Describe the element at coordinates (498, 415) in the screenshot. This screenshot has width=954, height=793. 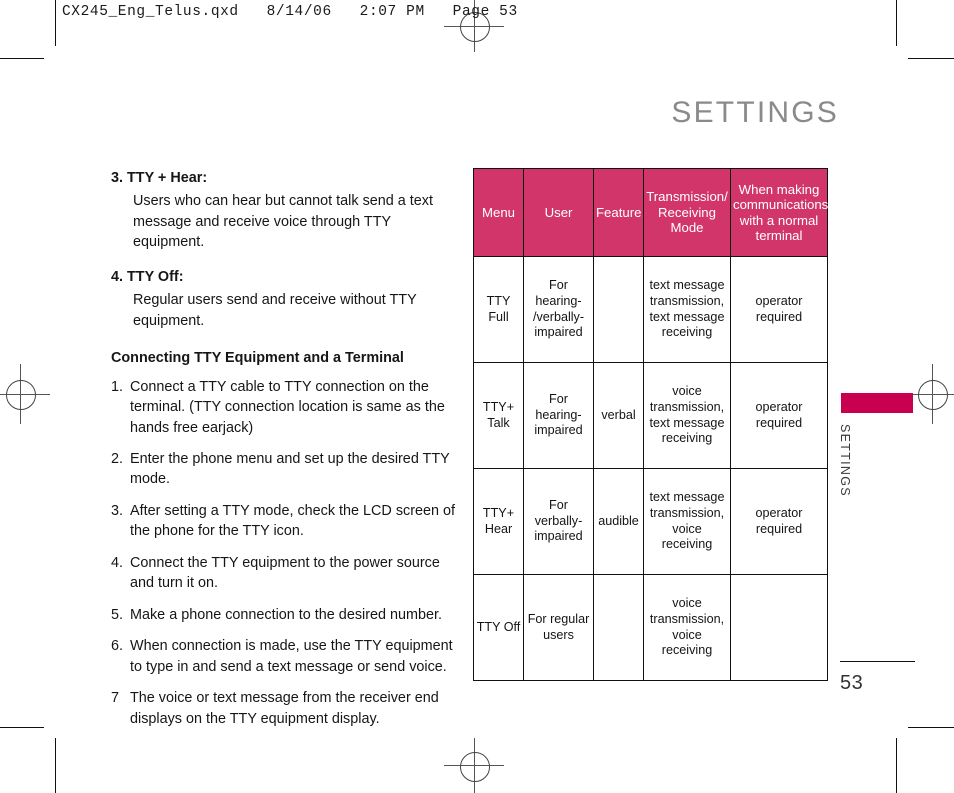
I see `cell-menu: TTY+ Talk` at that location.